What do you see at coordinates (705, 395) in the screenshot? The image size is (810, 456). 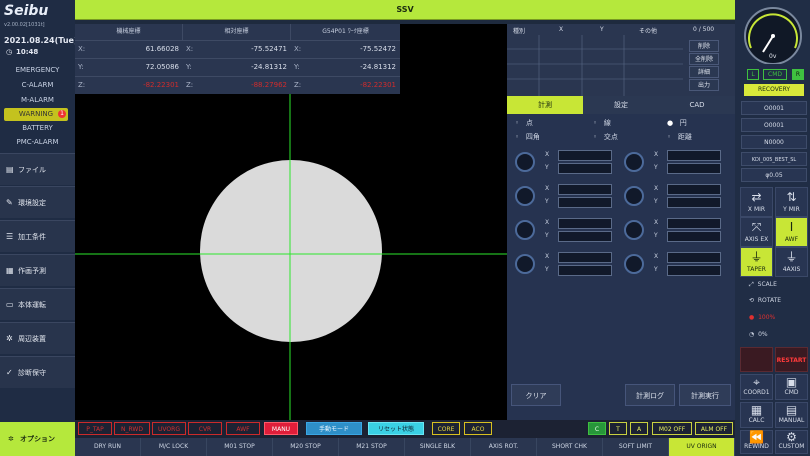 I see `measure-run-button: 計測実行` at bounding box center [705, 395].